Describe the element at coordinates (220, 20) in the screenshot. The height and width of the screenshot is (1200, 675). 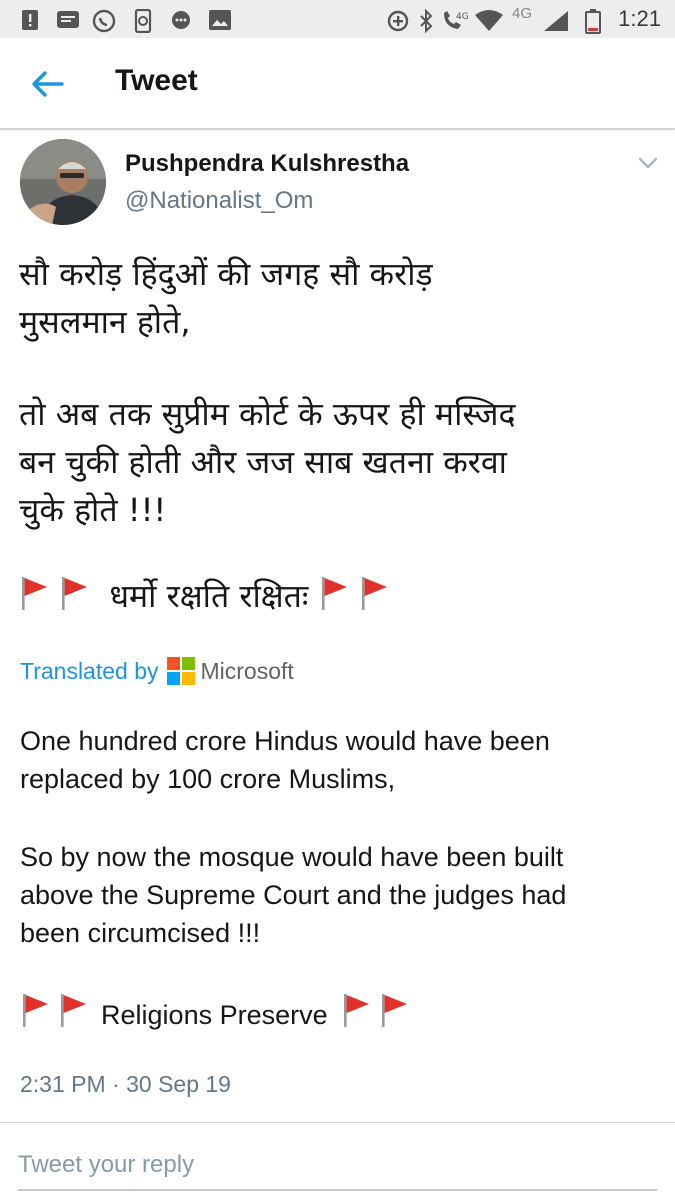
I see `image-icon` at that location.